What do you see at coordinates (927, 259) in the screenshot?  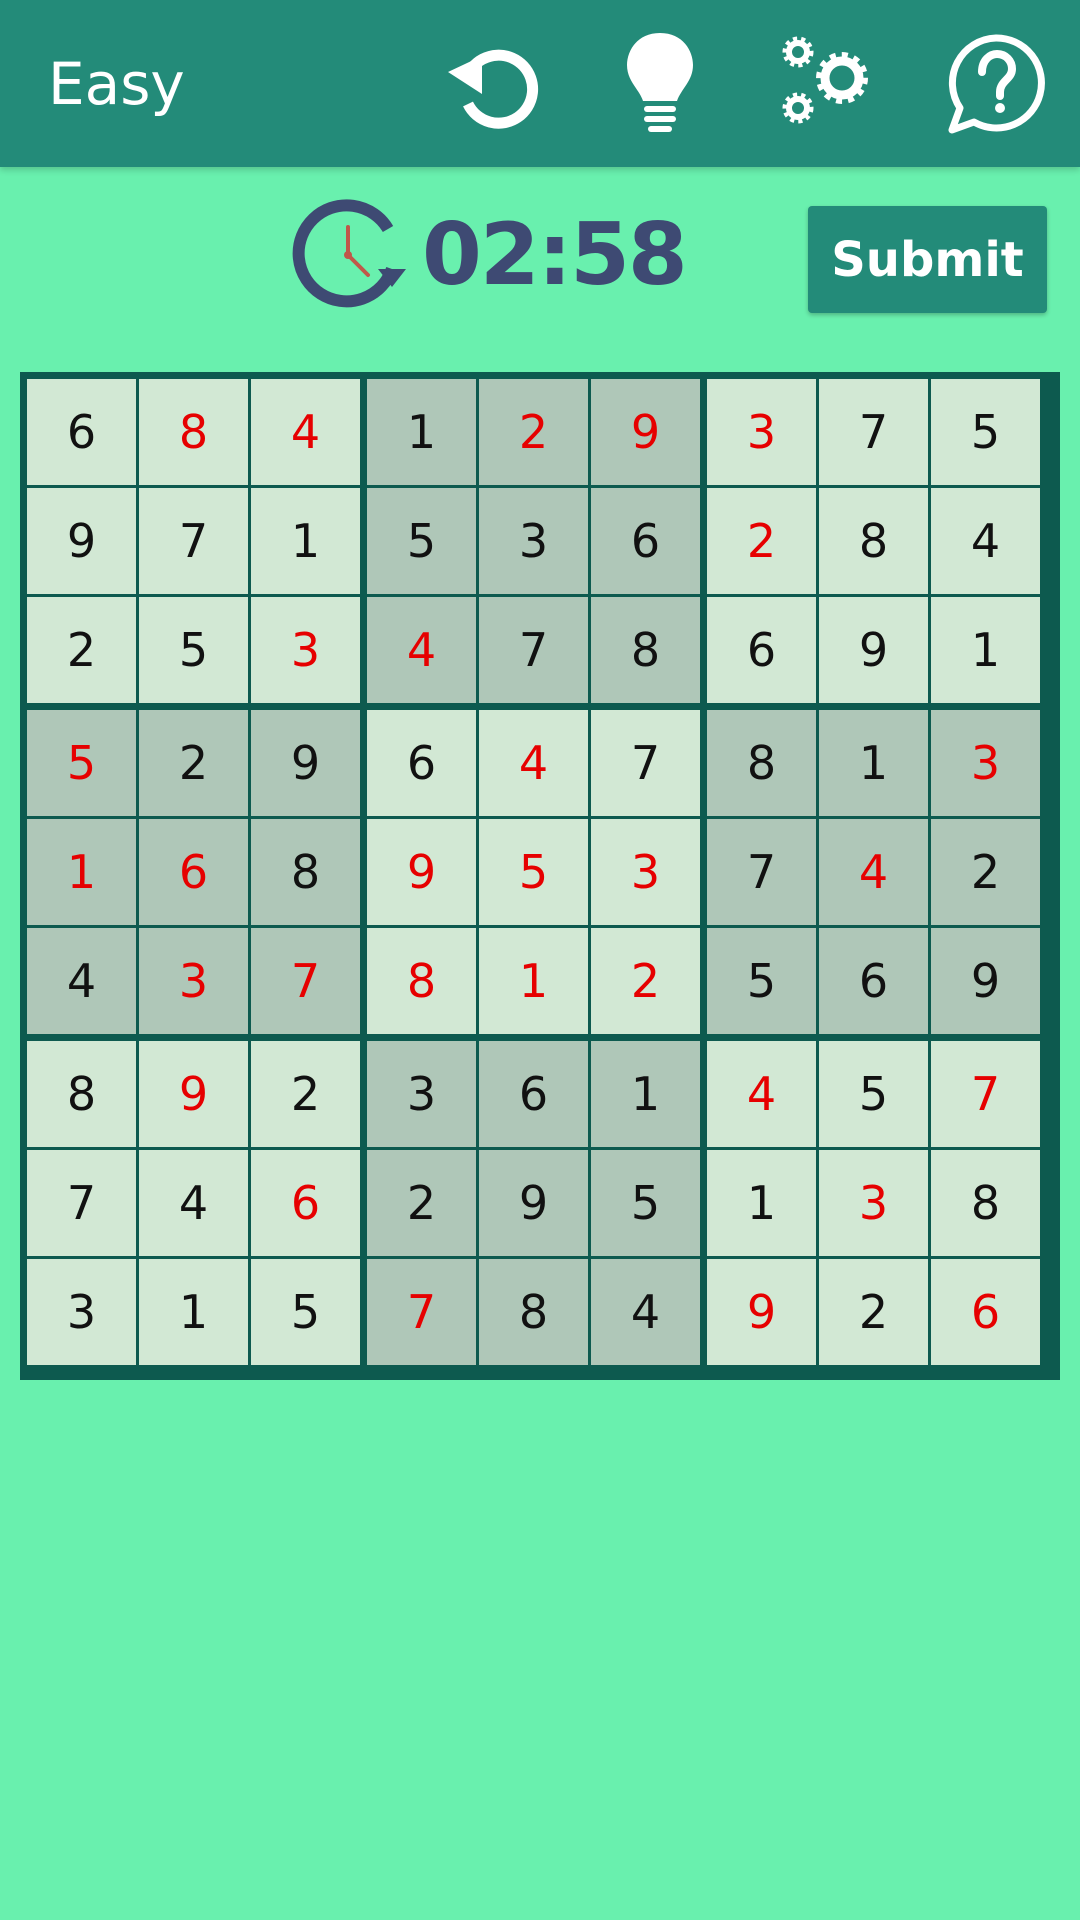 I see `submit-button: Submit` at bounding box center [927, 259].